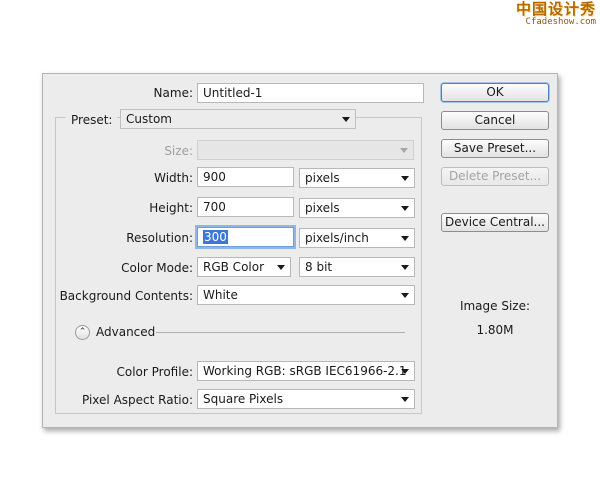 The image size is (600, 500). I want to click on resolution-unit-select: pixels/inch, so click(357, 238).